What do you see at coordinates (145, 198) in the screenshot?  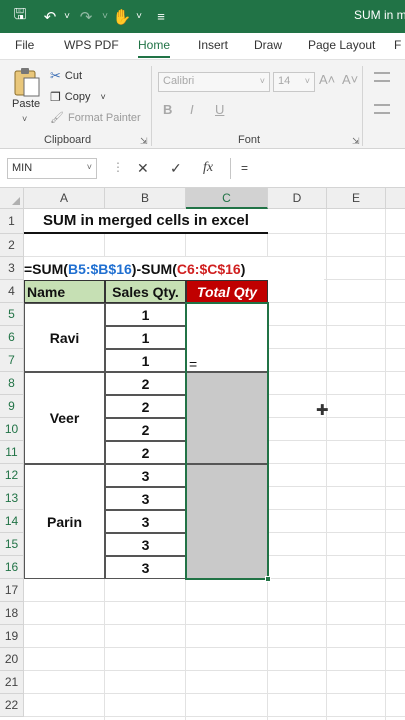 I see `column-header-b: B` at bounding box center [145, 198].